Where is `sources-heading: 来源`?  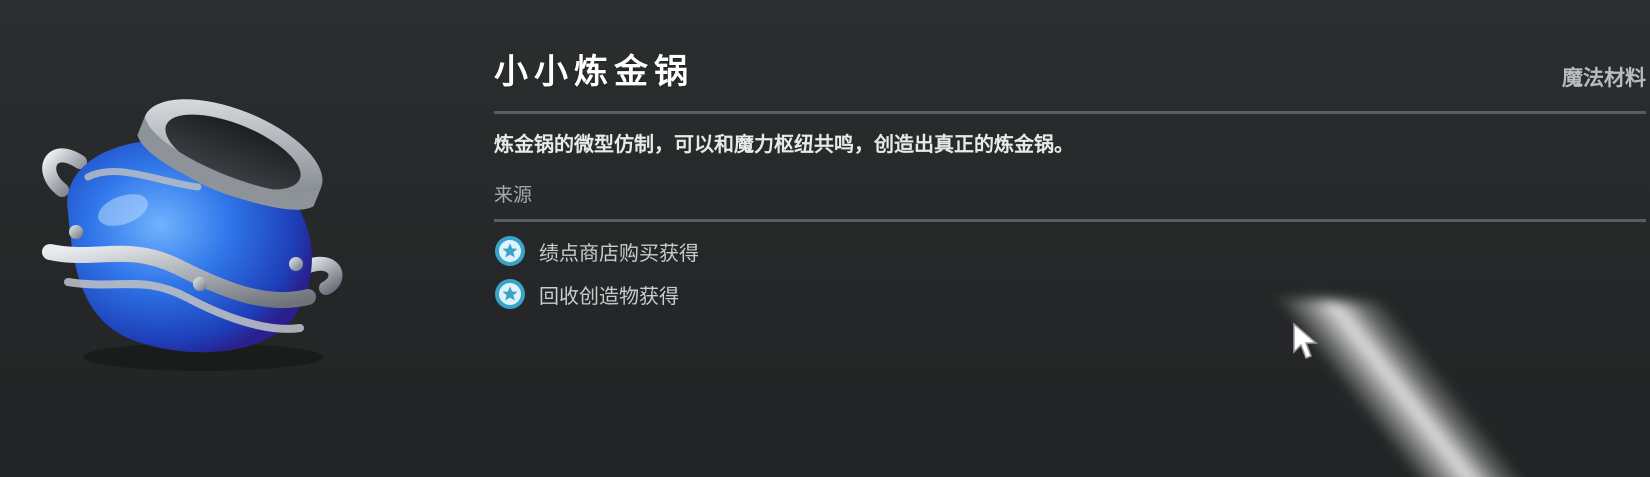
sources-heading: 来源 is located at coordinates (513, 195).